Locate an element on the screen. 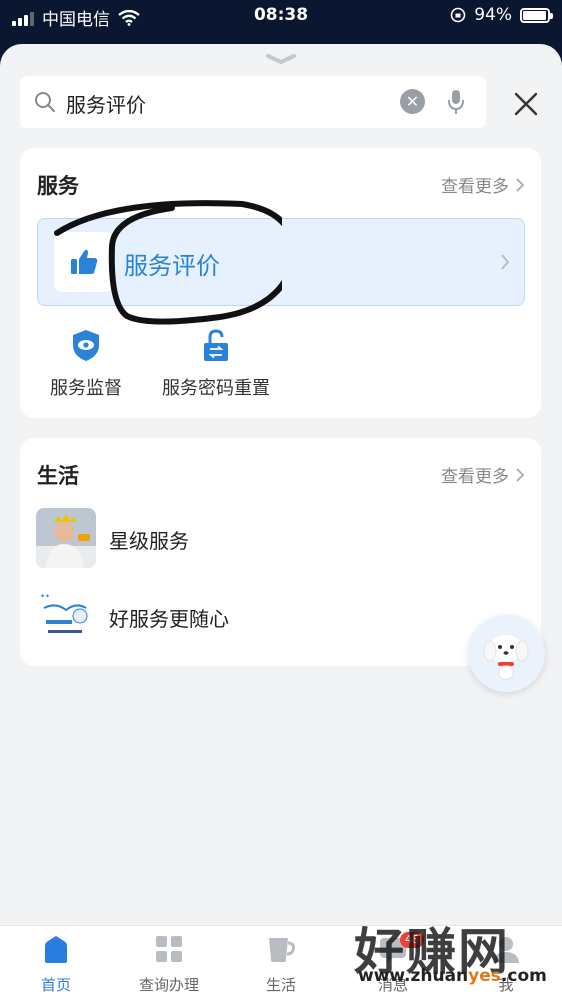  services-more-label: 查看更多 is located at coordinates (475, 187).